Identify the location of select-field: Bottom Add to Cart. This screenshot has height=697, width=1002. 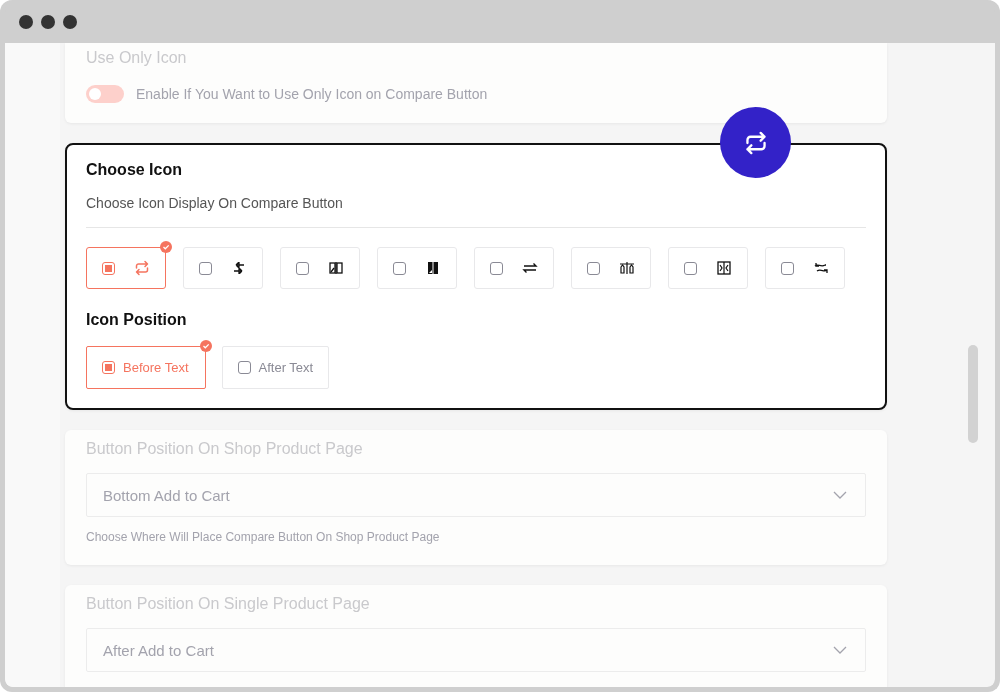
(476, 495).